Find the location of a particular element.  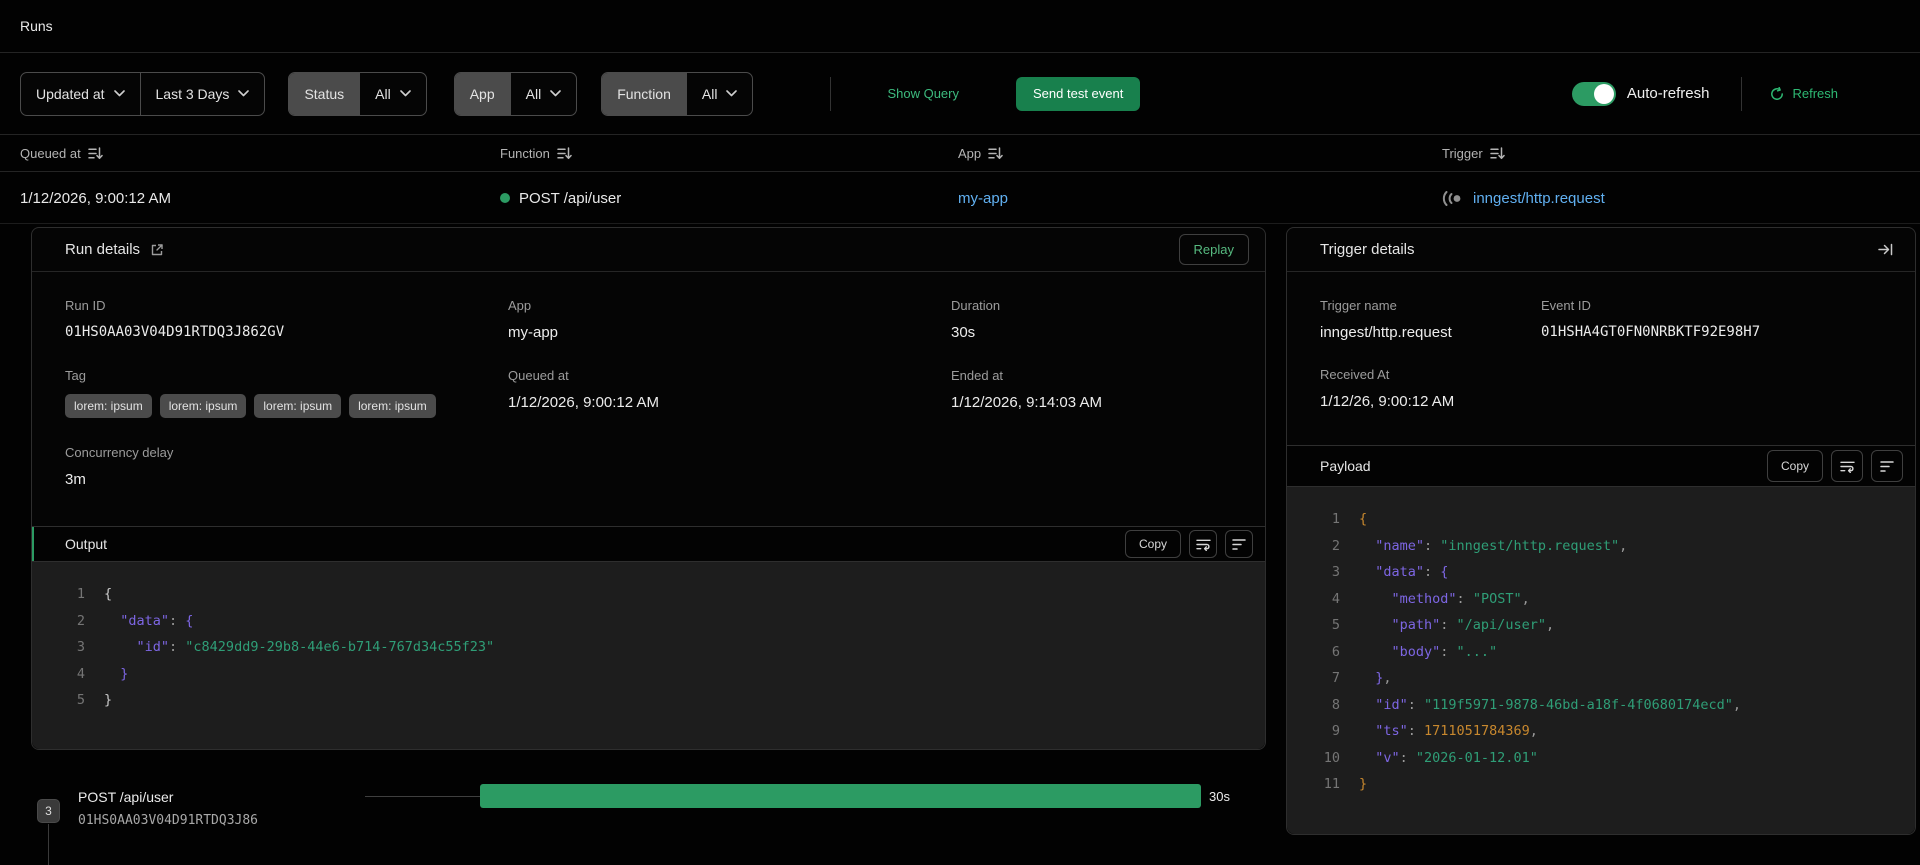

column-header-queued-at: Queued at is located at coordinates (61, 153).